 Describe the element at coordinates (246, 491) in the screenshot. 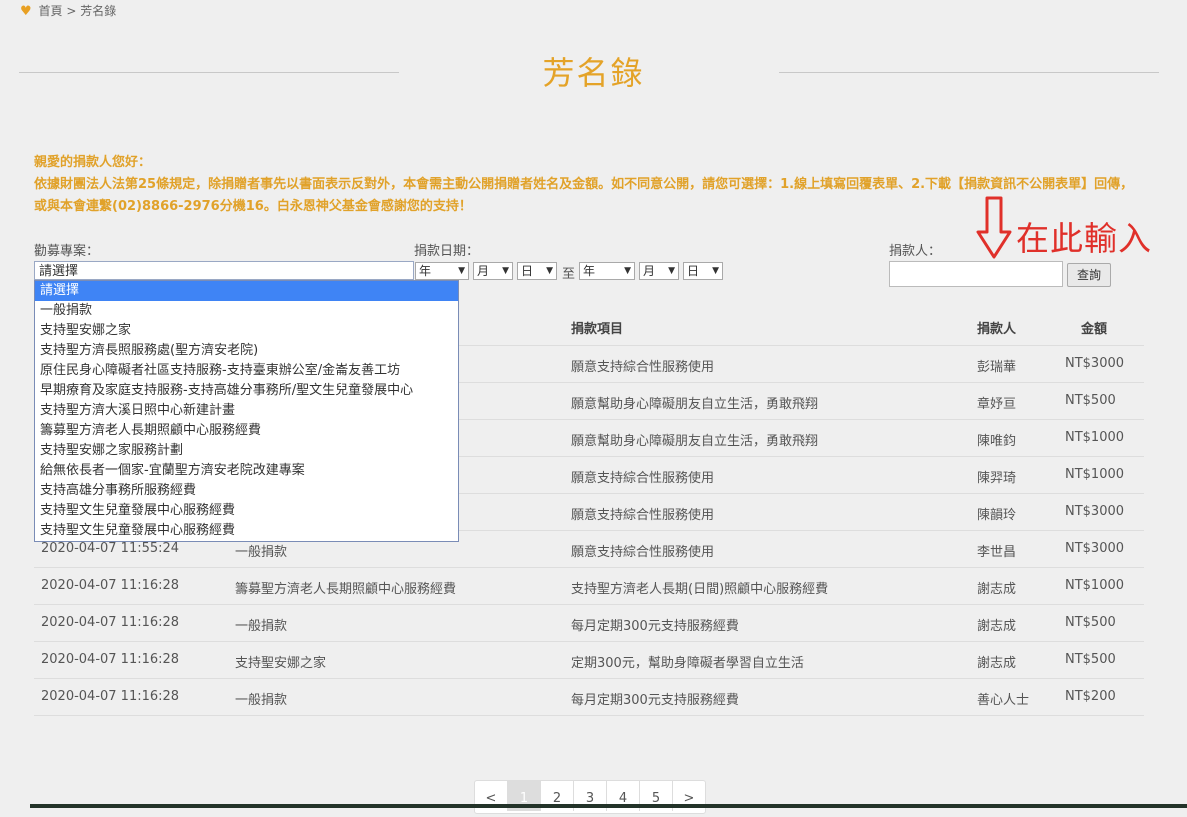

I see `dropdown-option: 支持高雄分事務所服務經費` at that location.